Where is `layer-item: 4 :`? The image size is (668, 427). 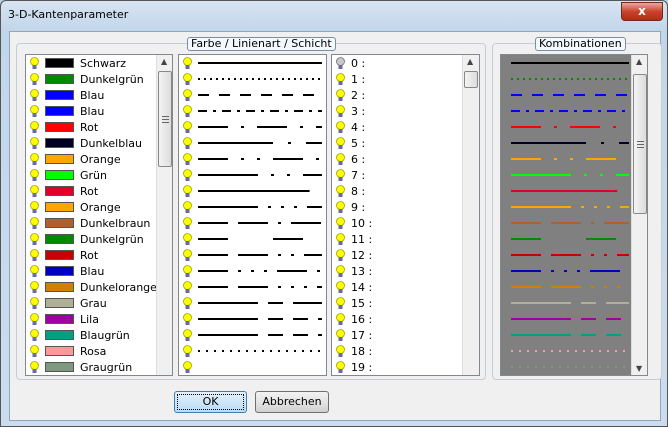
layer-item: 4 : is located at coordinates (348, 127).